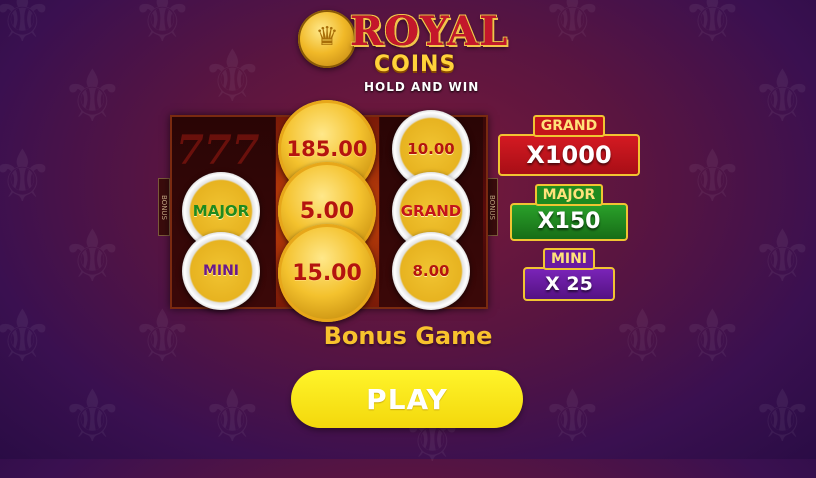 The width and height of the screenshot is (816, 478). What do you see at coordinates (218, 150) in the screenshot?
I see `seven-symbol: 777` at bounding box center [218, 150].